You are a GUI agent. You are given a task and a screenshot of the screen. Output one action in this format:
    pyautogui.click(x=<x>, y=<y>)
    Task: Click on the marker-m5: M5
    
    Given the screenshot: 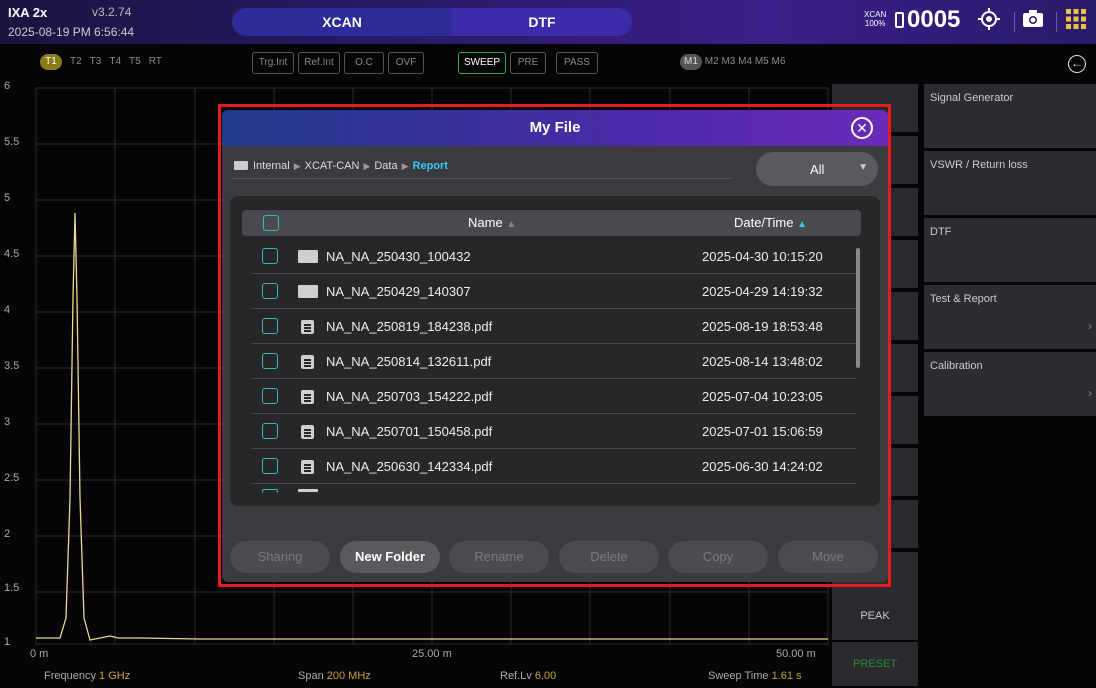 What is the action you would take?
    pyautogui.click(x=762, y=61)
    